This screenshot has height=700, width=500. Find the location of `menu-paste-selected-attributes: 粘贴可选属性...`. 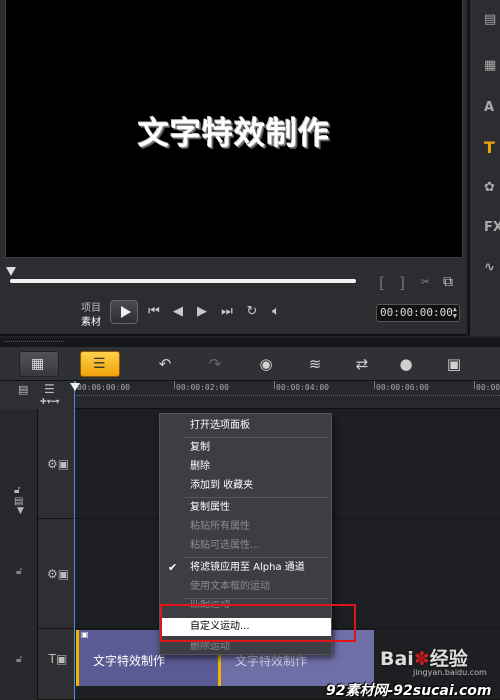

menu-paste-selected-attributes: 粘贴可选属性... is located at coordinates (245, 546).